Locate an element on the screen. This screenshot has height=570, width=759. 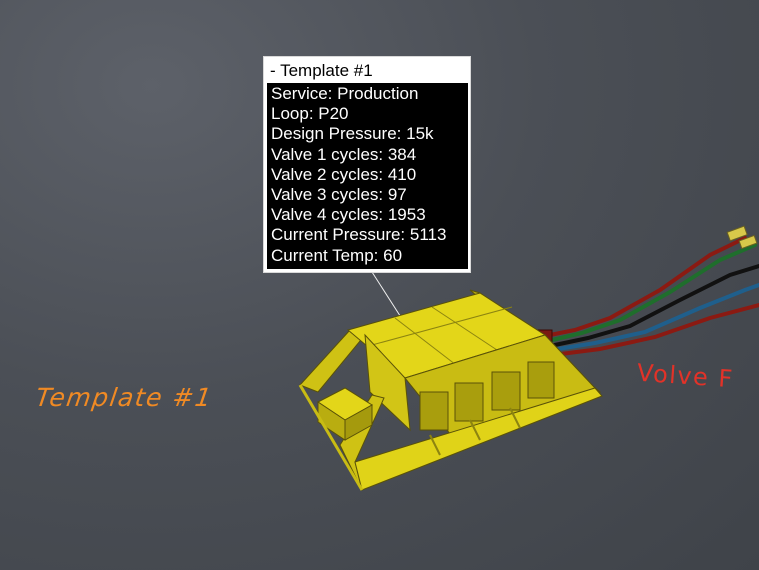
pipe-bundle is located at coordinates (651, 296).